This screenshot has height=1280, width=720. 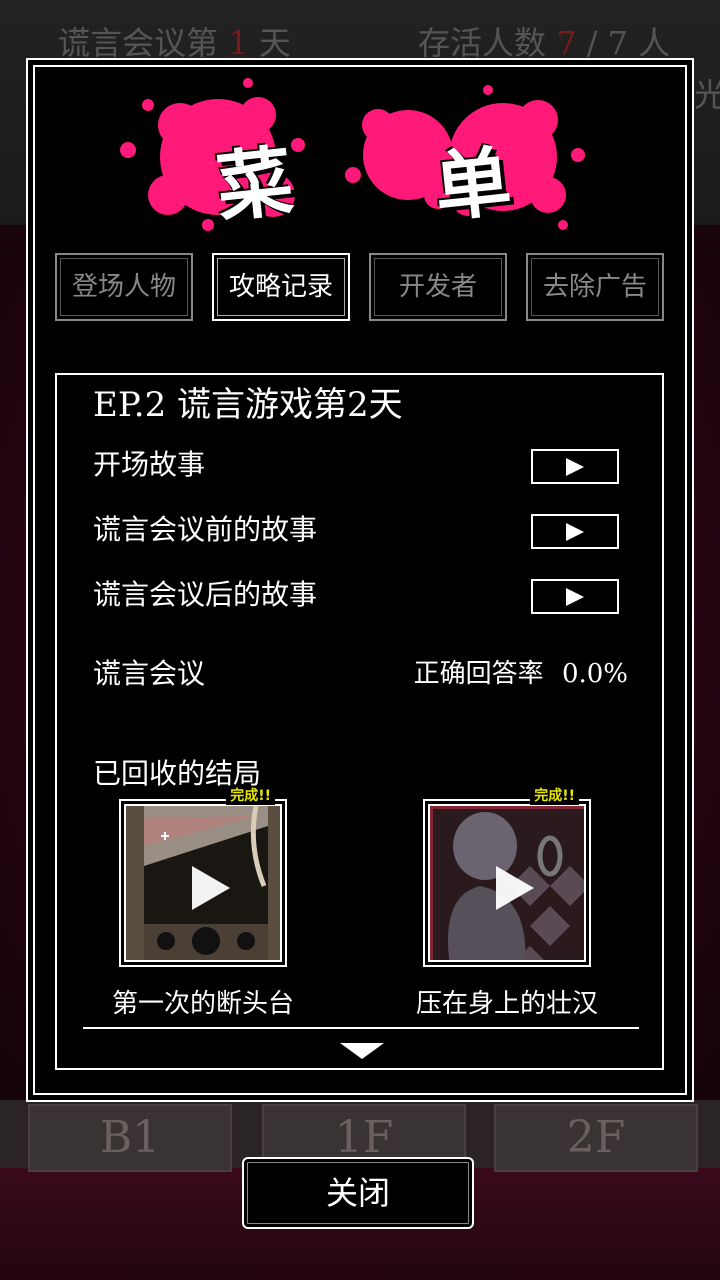 I want to click on ending-card-guillotine: 完成!!, so click(x=203, y=877).